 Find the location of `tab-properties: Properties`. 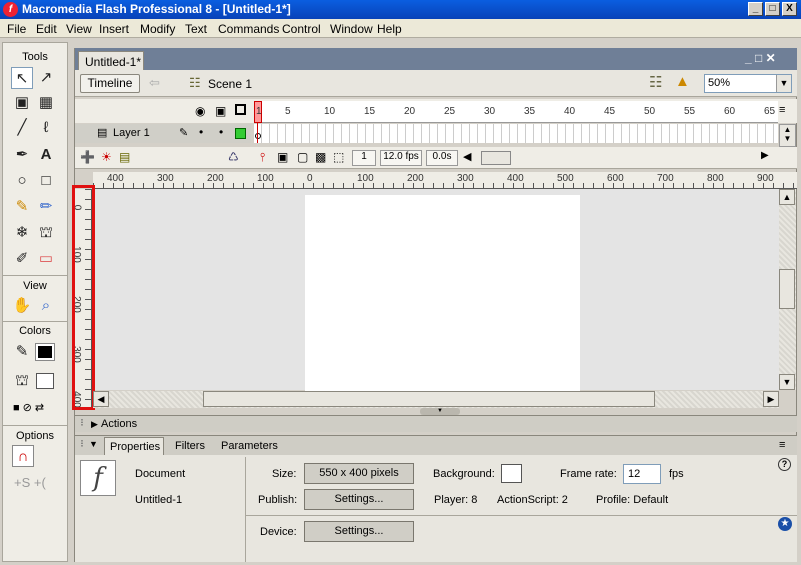

tab-properties: Properties is located at coordinates (134, 446).